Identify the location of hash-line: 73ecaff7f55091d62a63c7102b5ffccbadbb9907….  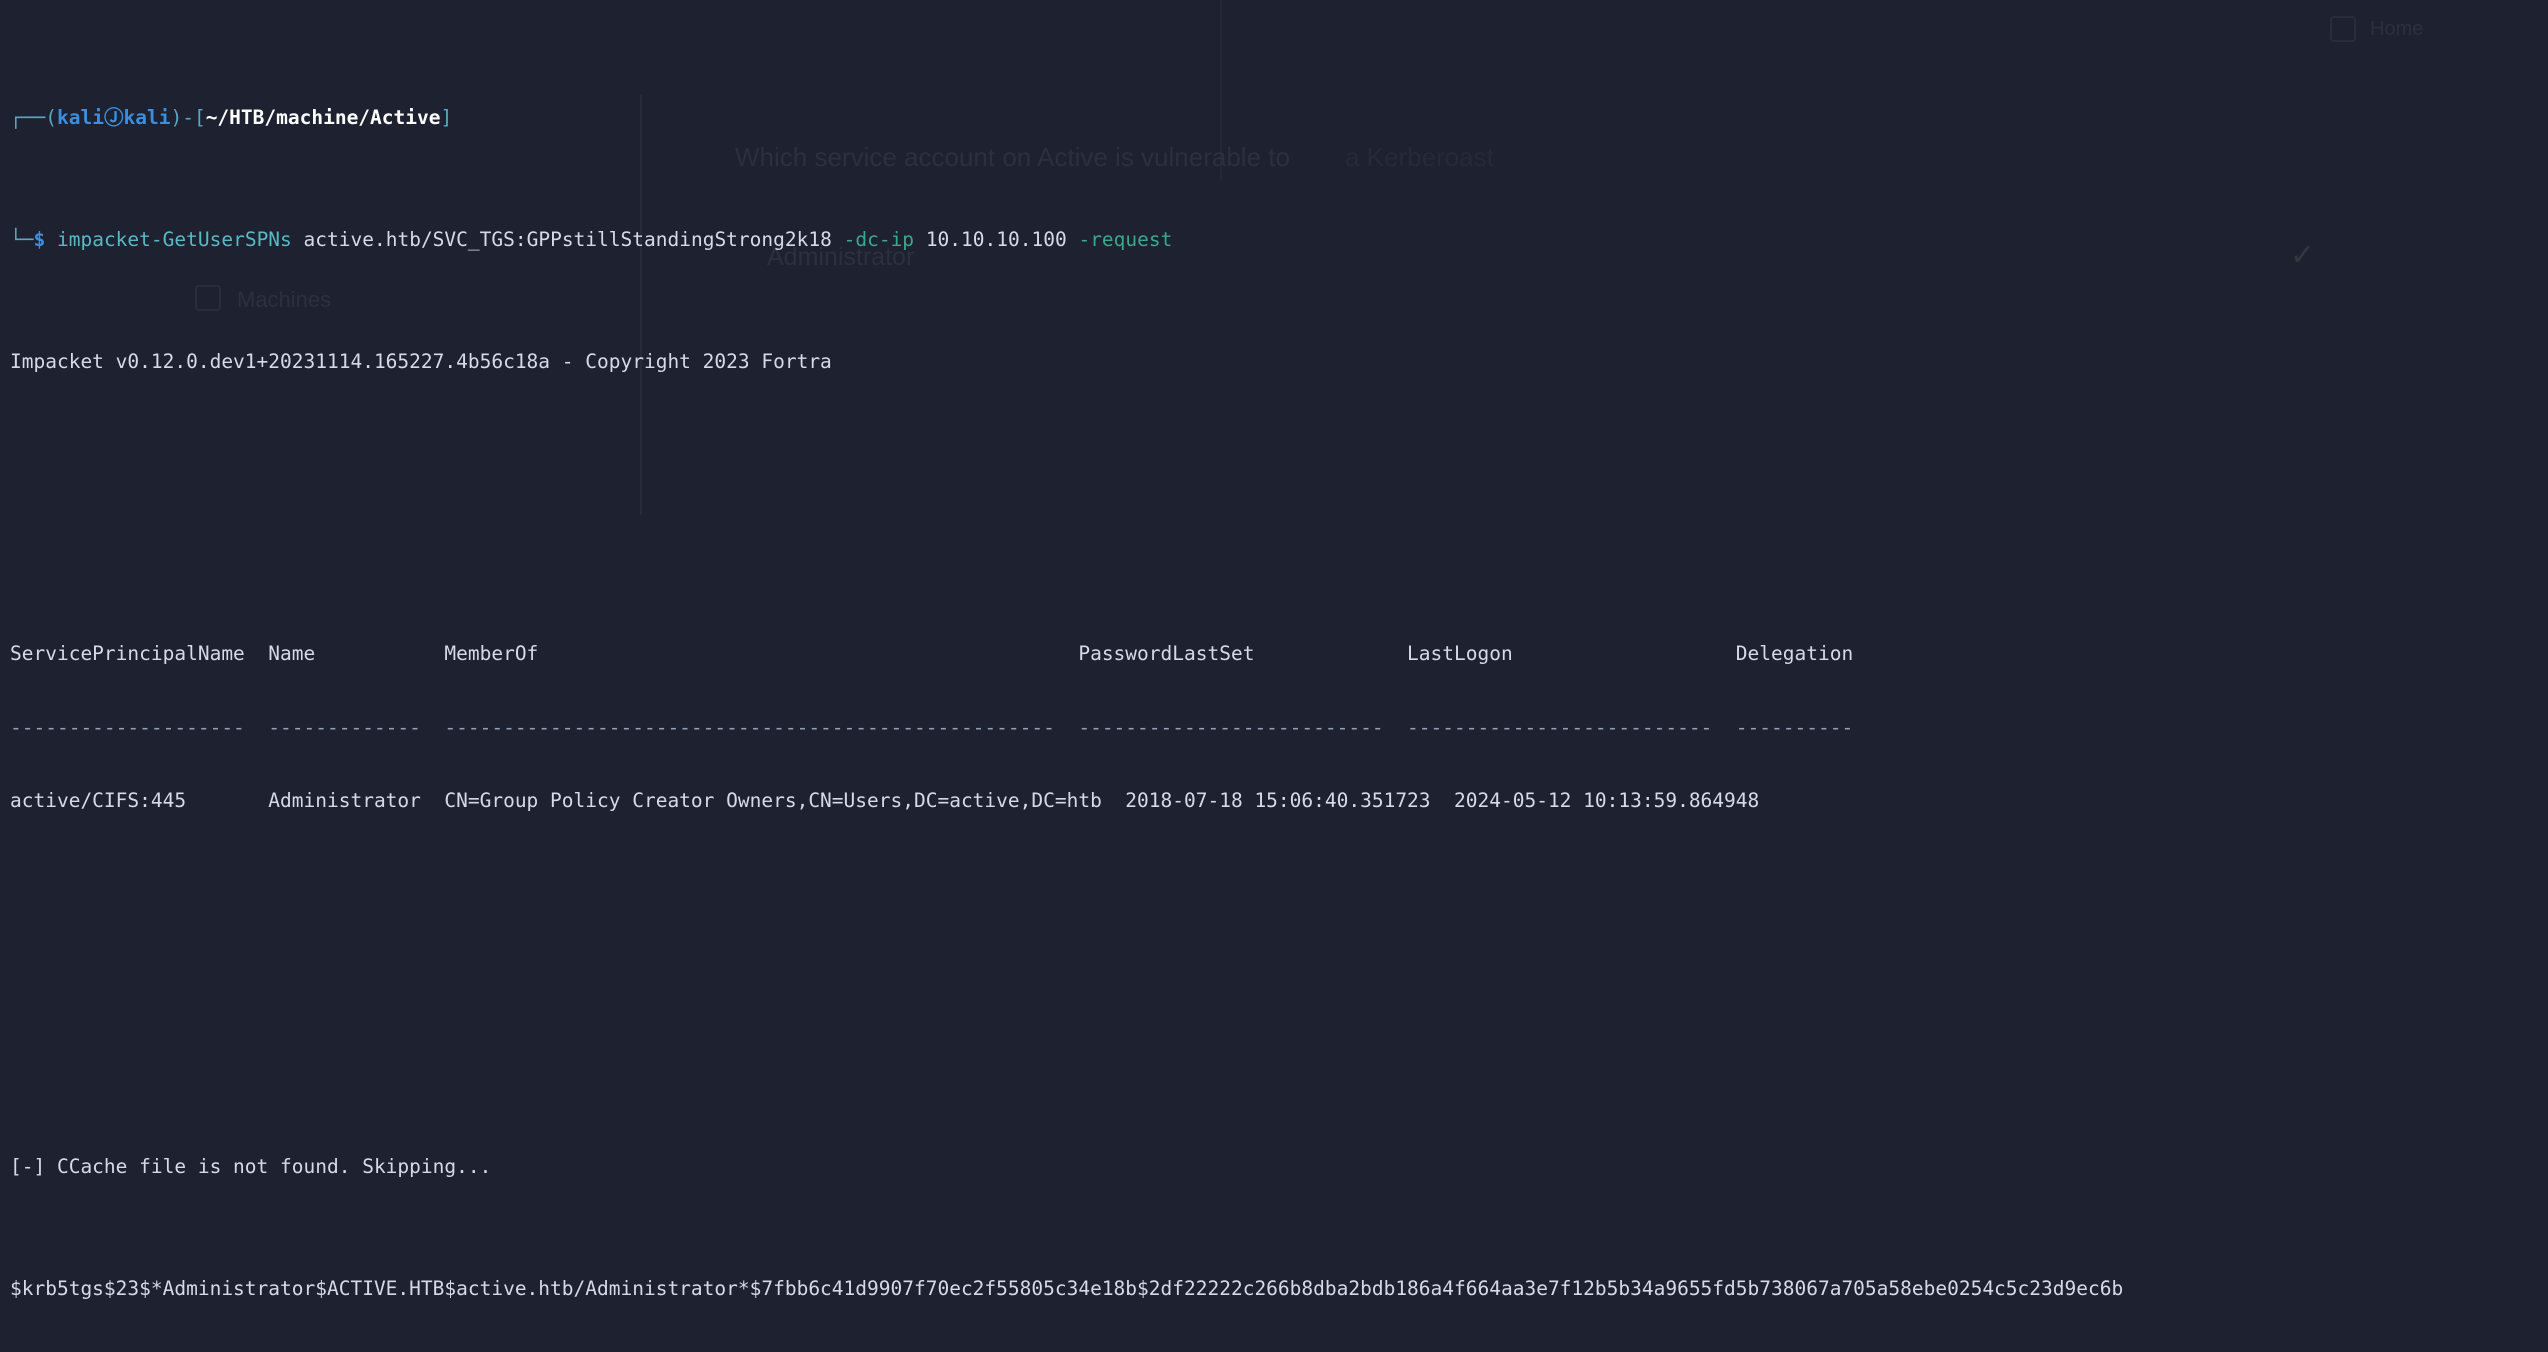
(1279, 1351).